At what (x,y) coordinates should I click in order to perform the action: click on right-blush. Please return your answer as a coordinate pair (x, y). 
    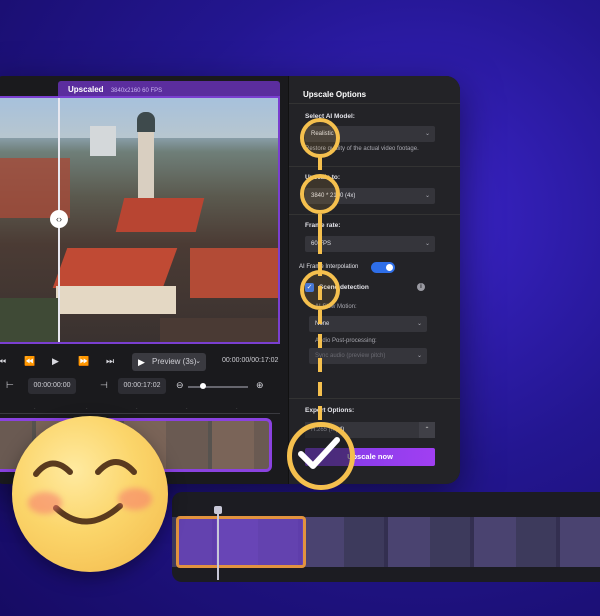
    Looking at the image, I should click on (135, 499).